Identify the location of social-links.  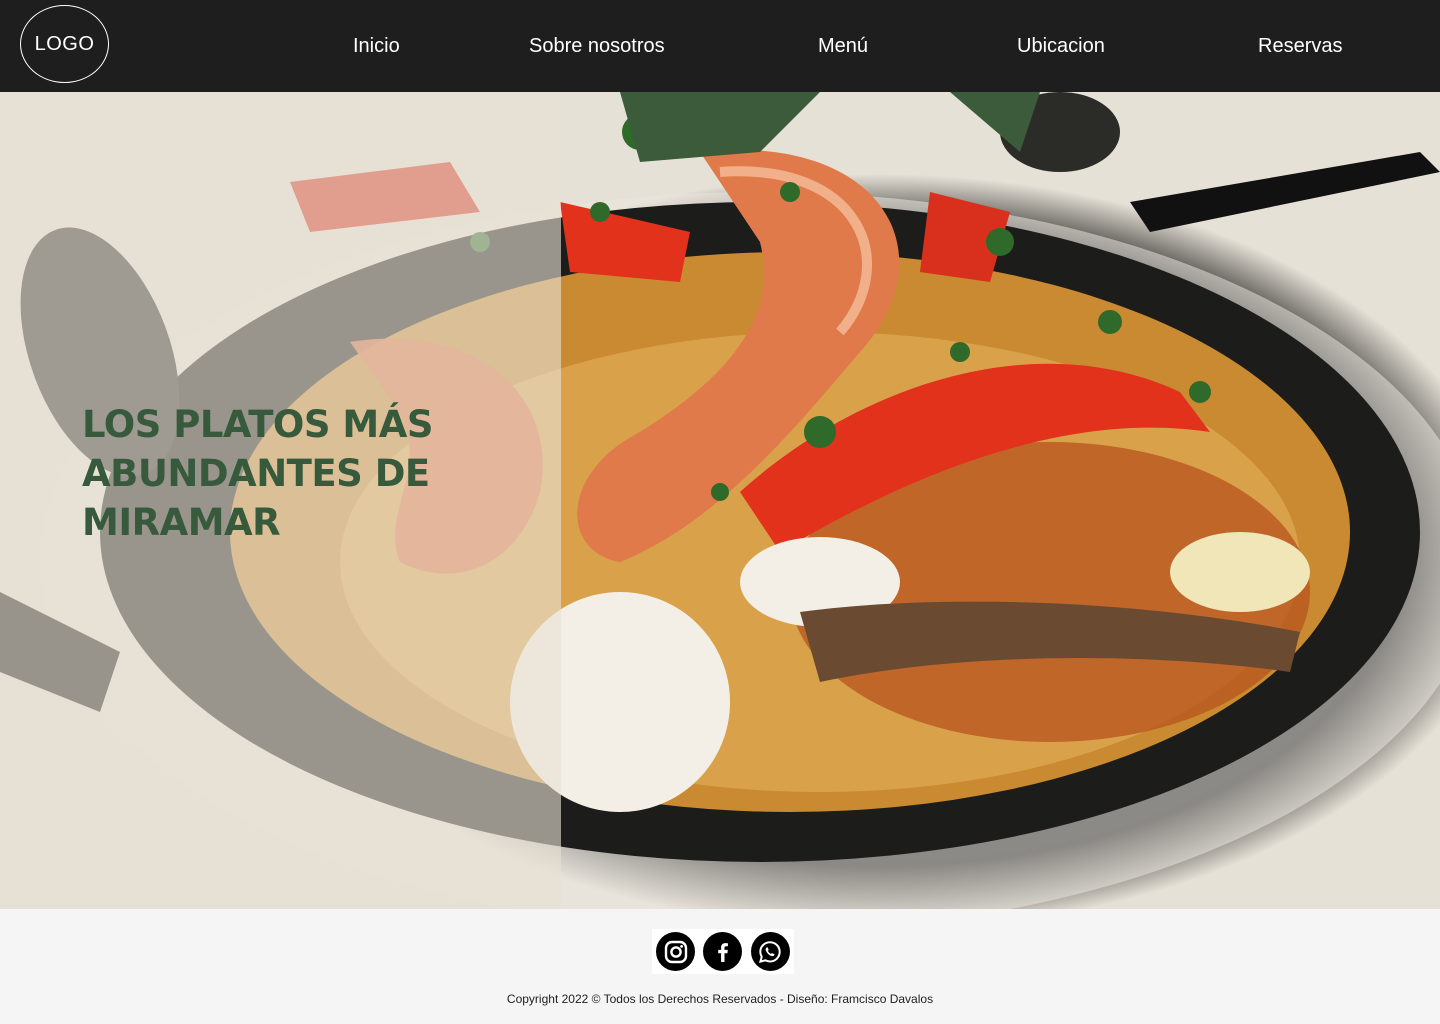
(723, 951).